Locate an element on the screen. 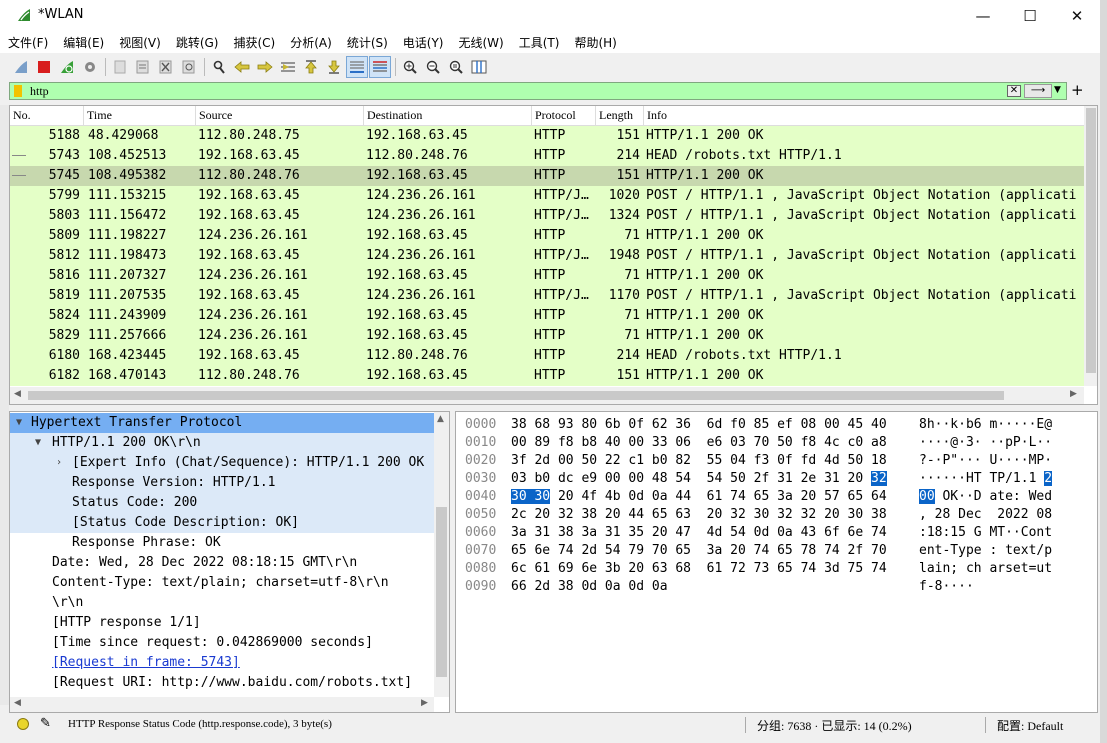  minimize-button: — is located at coordinates (983, 15).